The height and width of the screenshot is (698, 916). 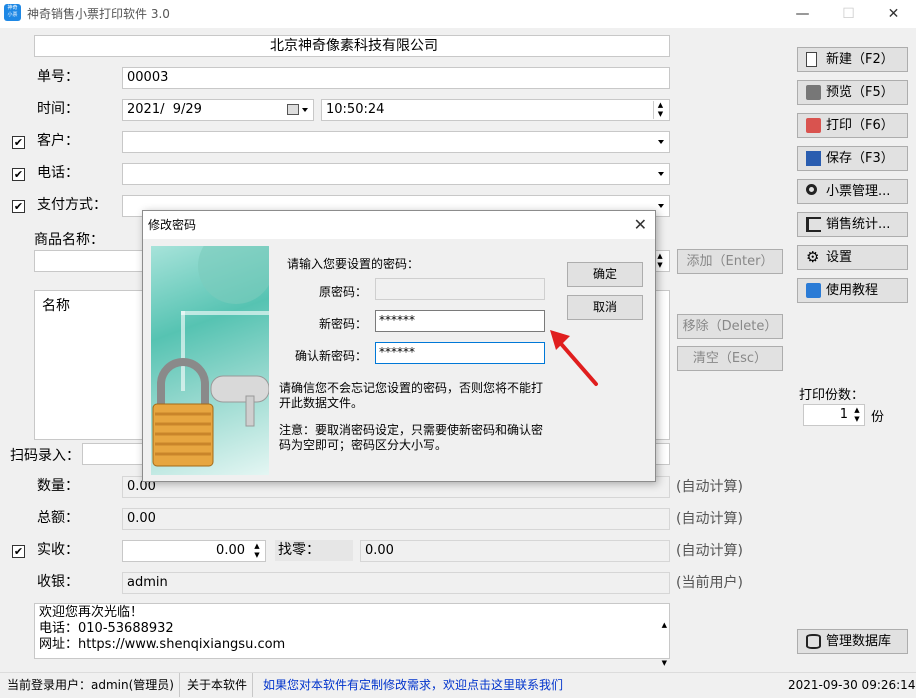 I want to click on dialog-note: 注意：要取消密码设定，只需要使新密码和确认密码为空即可；密码区分大小写。, so click(x=411, y=437).